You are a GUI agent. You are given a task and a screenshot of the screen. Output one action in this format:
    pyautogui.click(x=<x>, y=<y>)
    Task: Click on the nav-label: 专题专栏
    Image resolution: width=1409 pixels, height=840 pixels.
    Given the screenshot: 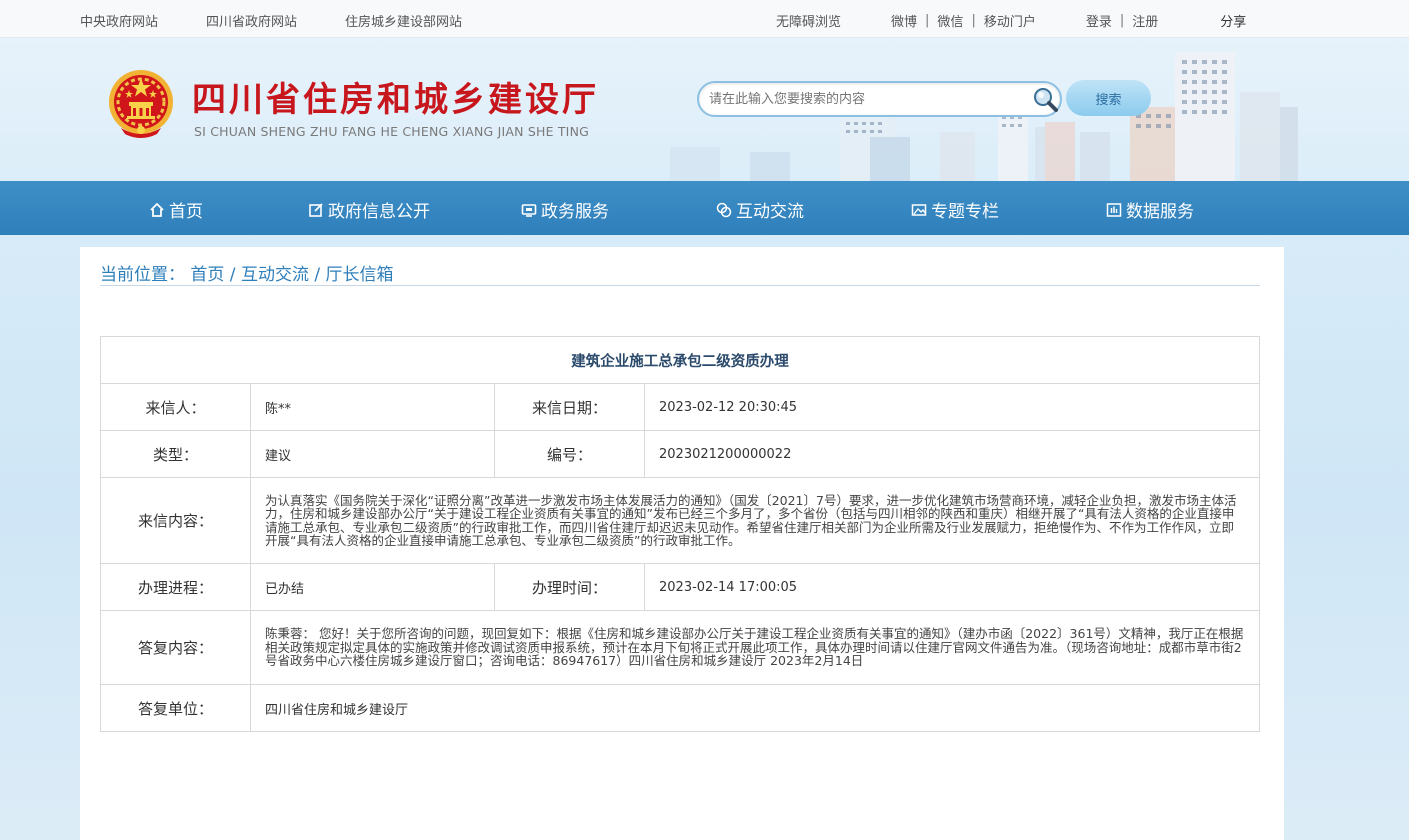 What is the action you would take?
    pyautogui.click(x=965, y=212)
    